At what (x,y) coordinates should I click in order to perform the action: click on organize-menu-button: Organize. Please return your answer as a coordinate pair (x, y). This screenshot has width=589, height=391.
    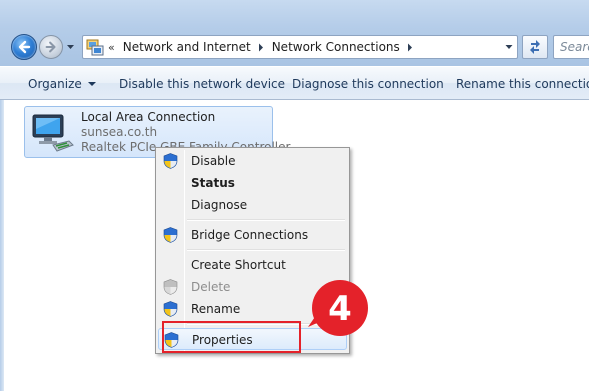
    Looking at the image, I should click on (62, 84).